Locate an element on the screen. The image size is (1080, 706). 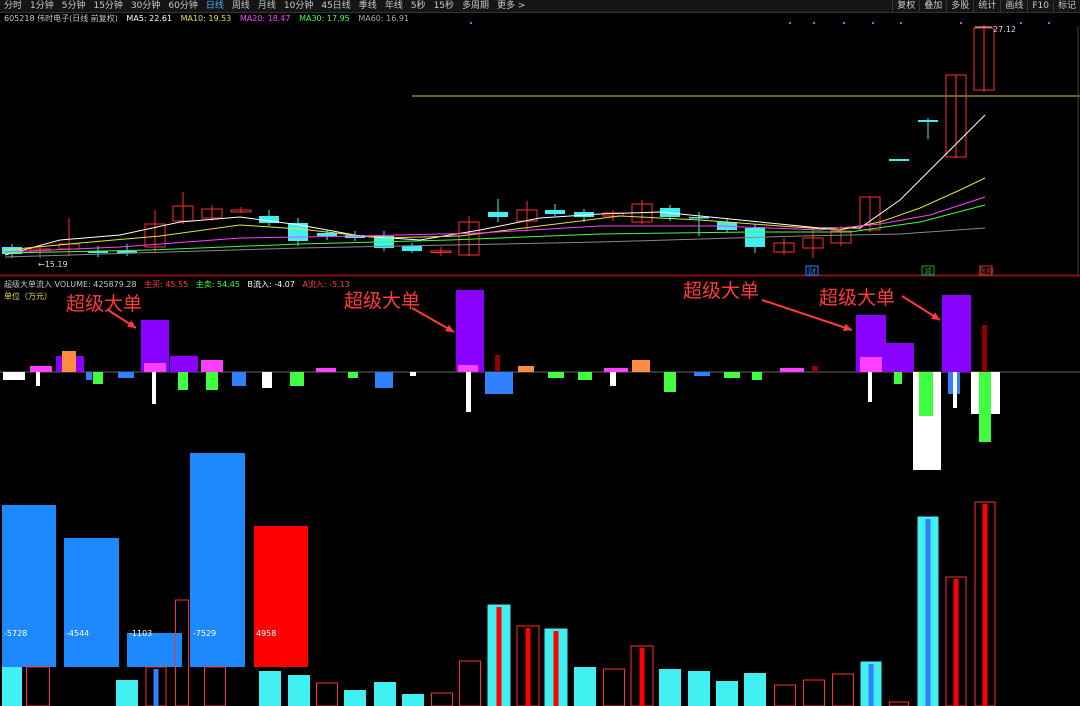
annotation-arrowhead is located at coordinates (847, 327).